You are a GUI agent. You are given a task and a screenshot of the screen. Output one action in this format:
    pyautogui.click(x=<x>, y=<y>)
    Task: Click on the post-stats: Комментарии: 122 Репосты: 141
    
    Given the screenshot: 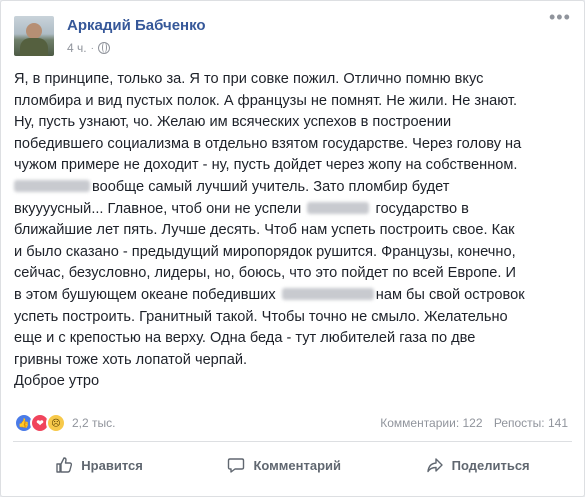 What is the action you would take?
    pyautogui.click(x=470, y=423)
    